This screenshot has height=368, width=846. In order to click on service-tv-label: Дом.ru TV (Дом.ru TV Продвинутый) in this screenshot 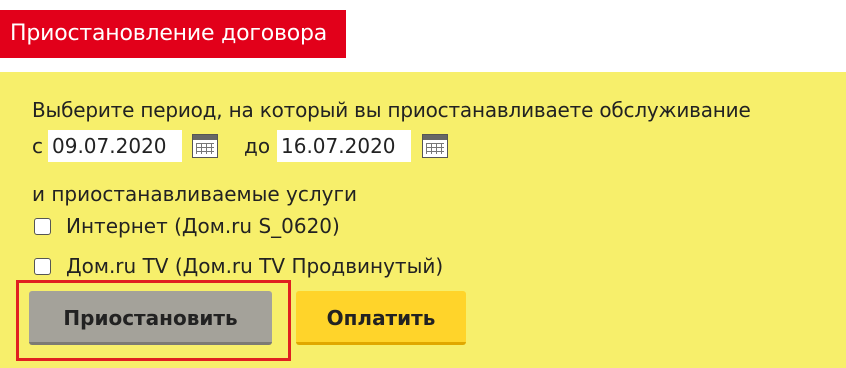, I will do `click(255, 266)`.